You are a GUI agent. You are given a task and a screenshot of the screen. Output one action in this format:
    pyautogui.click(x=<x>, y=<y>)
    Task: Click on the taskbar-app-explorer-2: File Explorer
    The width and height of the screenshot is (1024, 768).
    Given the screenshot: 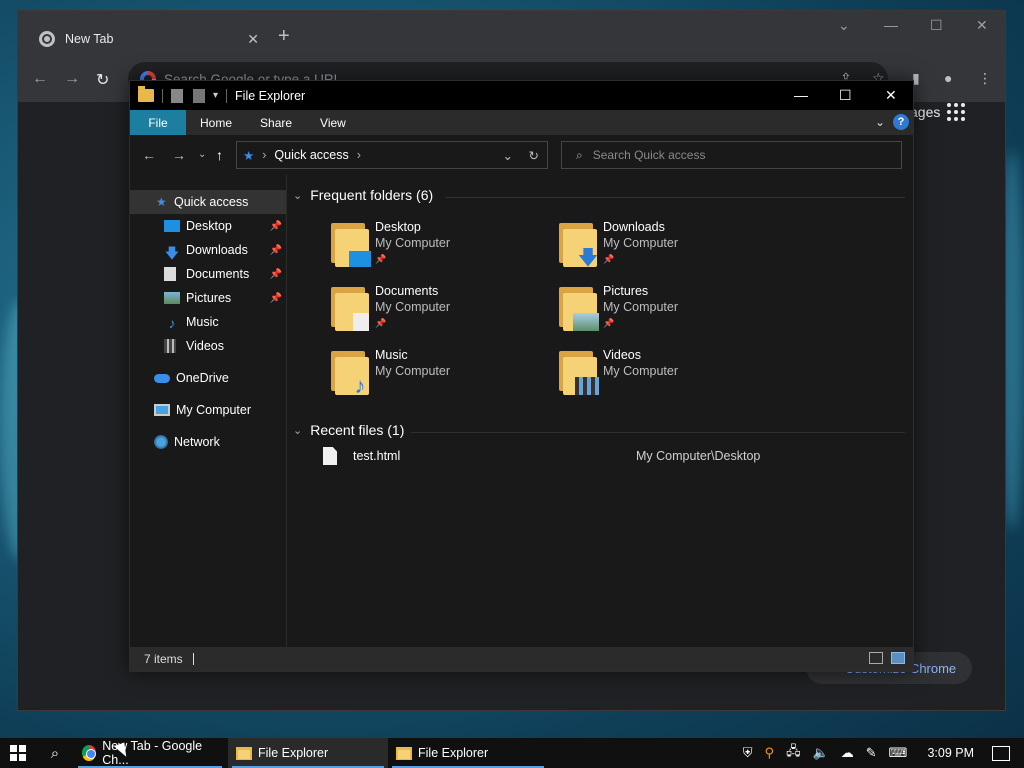 What is the action you would take?
    pyautogui.click(x=468, y=753)
    